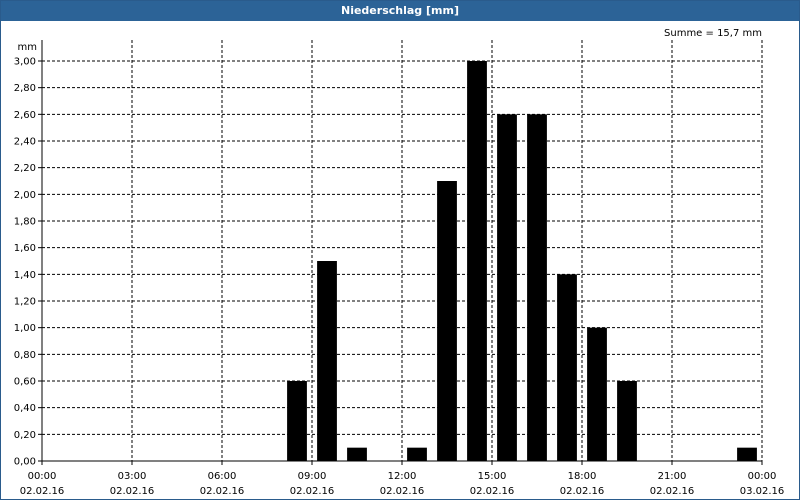 This screenshot has width=800, height=500. I want to click on y-tick-label: 1,20, so click(25, 302).